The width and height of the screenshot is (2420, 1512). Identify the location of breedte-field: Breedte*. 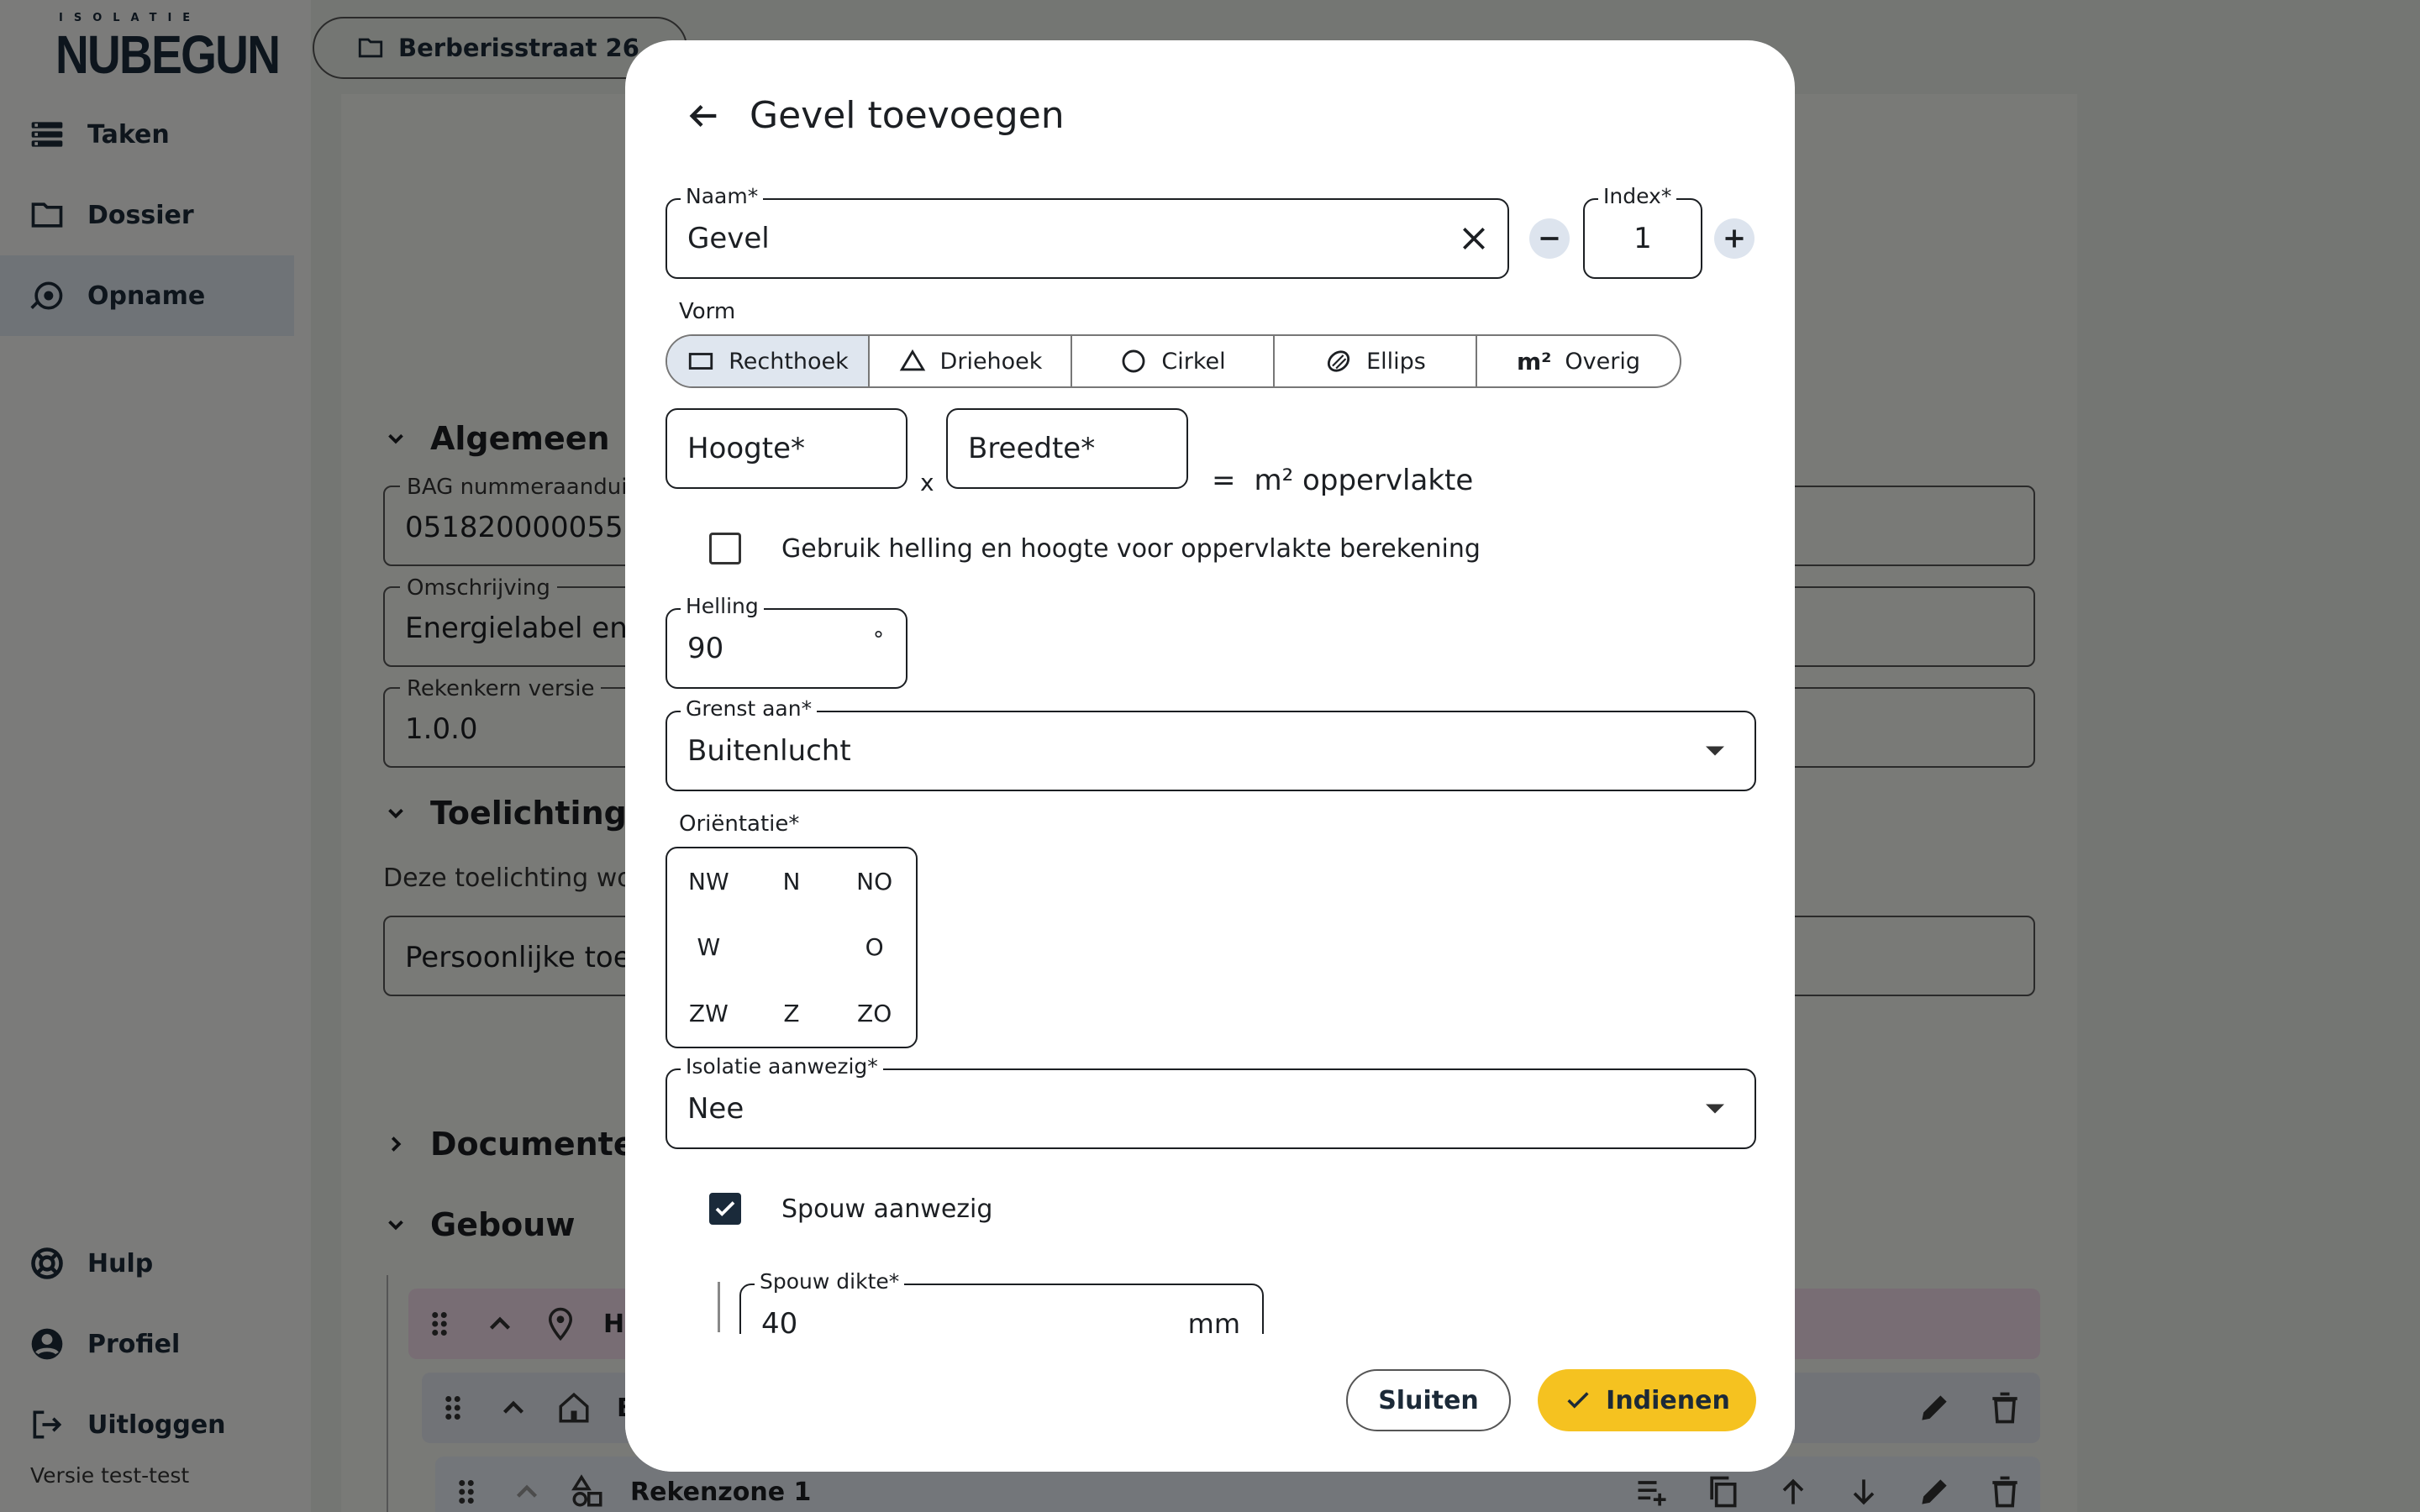
(1067, 448).